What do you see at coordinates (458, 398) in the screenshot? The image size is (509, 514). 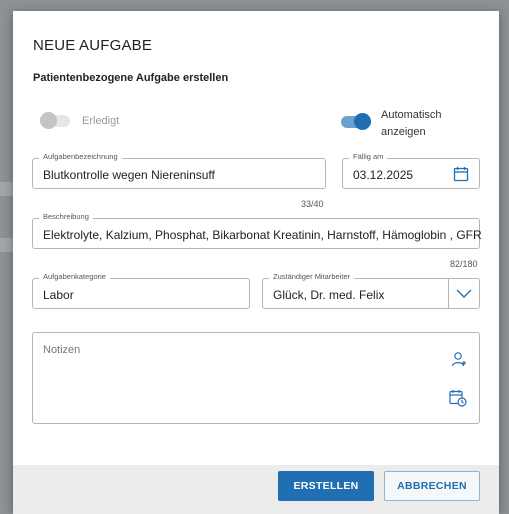 I see `calendar-clock-icon` at bounding box center [458, 398].